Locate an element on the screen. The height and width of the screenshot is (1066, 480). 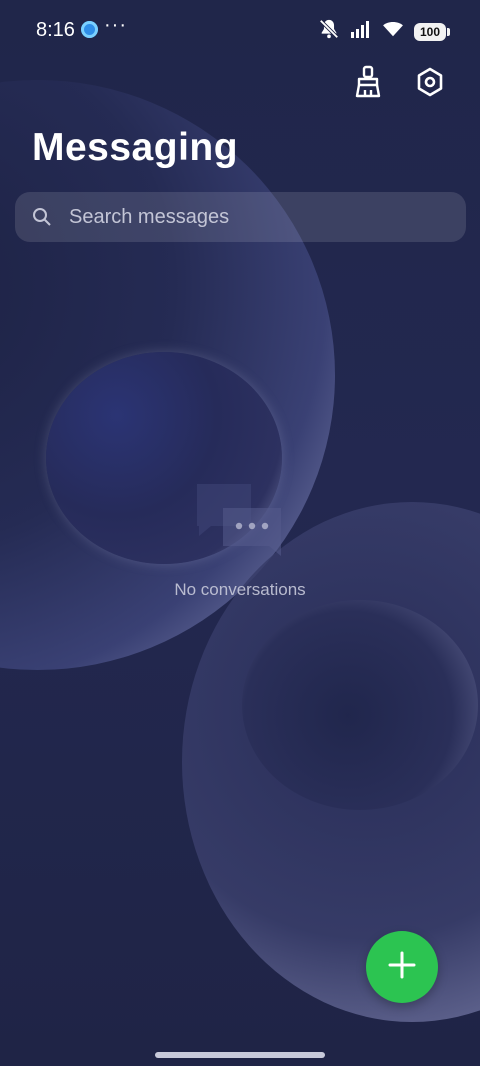
search-bar is located at coordinates (240, 217).